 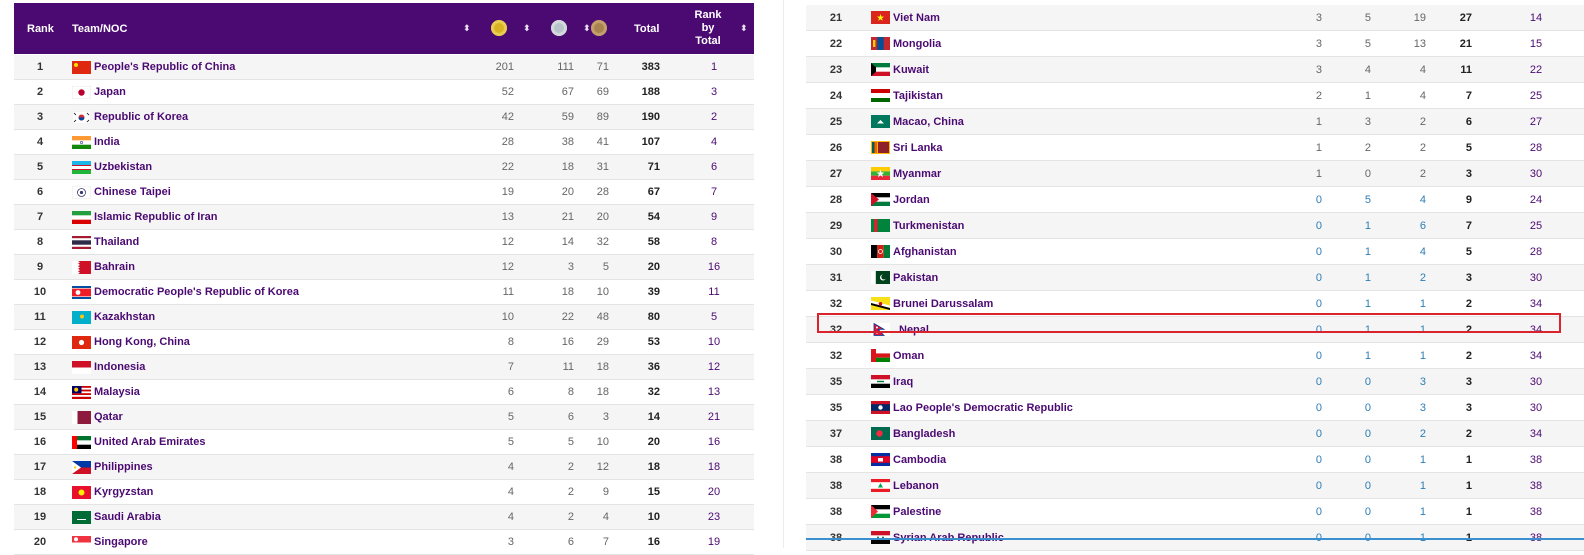 I want to click on table-row: 5 Uzbekistan 22 18 31 71 6, so click(x=384, y=167).